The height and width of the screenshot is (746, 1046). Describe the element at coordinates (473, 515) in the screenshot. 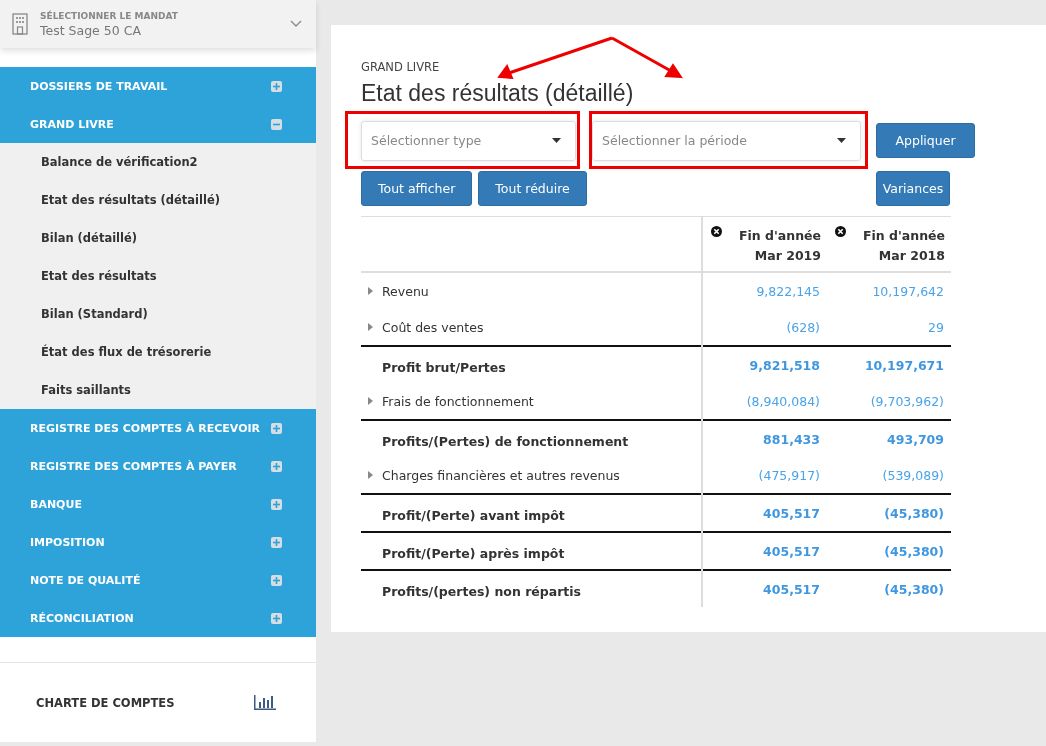

I see `row-label: Profit/(Perte) avant impôt` at that location.